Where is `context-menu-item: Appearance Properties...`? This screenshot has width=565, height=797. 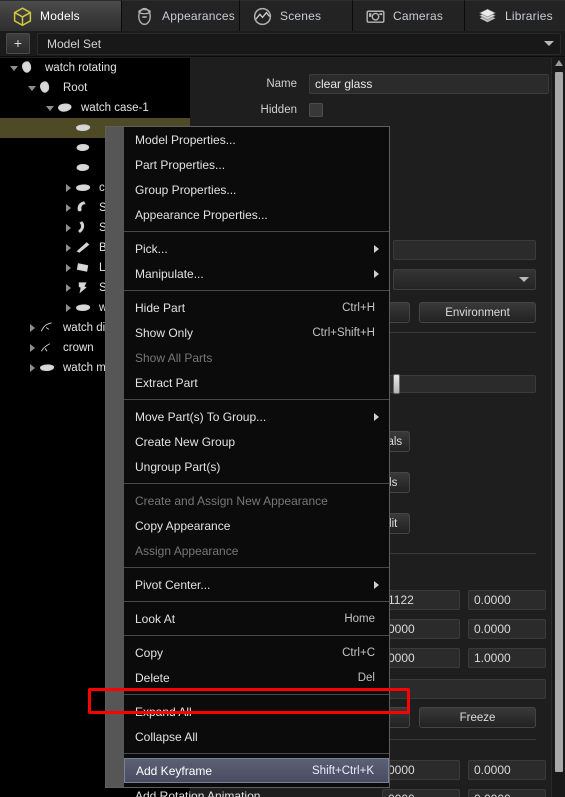 context-menu-item: Appearance Properties... is located at coordinates (256, 214).